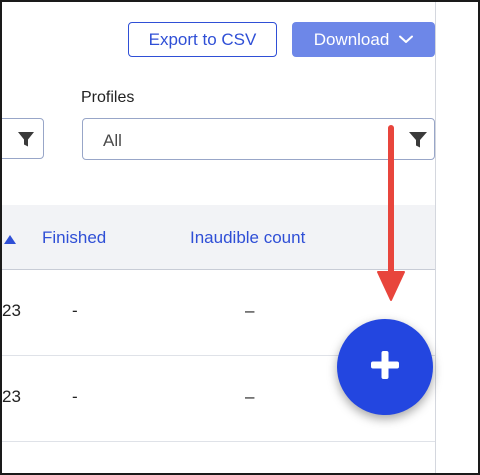 The image size is (480, 475). I want to click on previous-filter-select, so click(23, 138).